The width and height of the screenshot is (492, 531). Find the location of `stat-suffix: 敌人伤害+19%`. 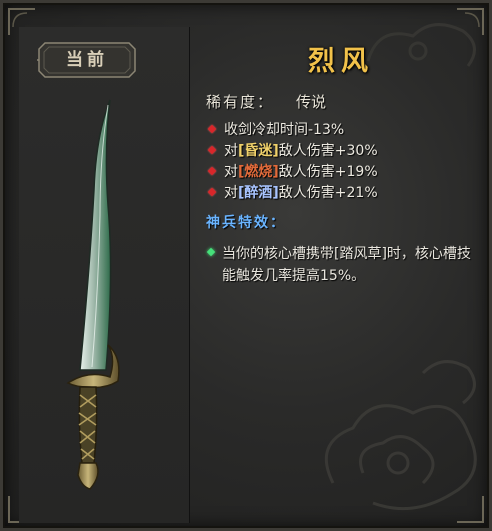

stat-suffix: 敌人伤害+19% is located at coordinates (328, 172).